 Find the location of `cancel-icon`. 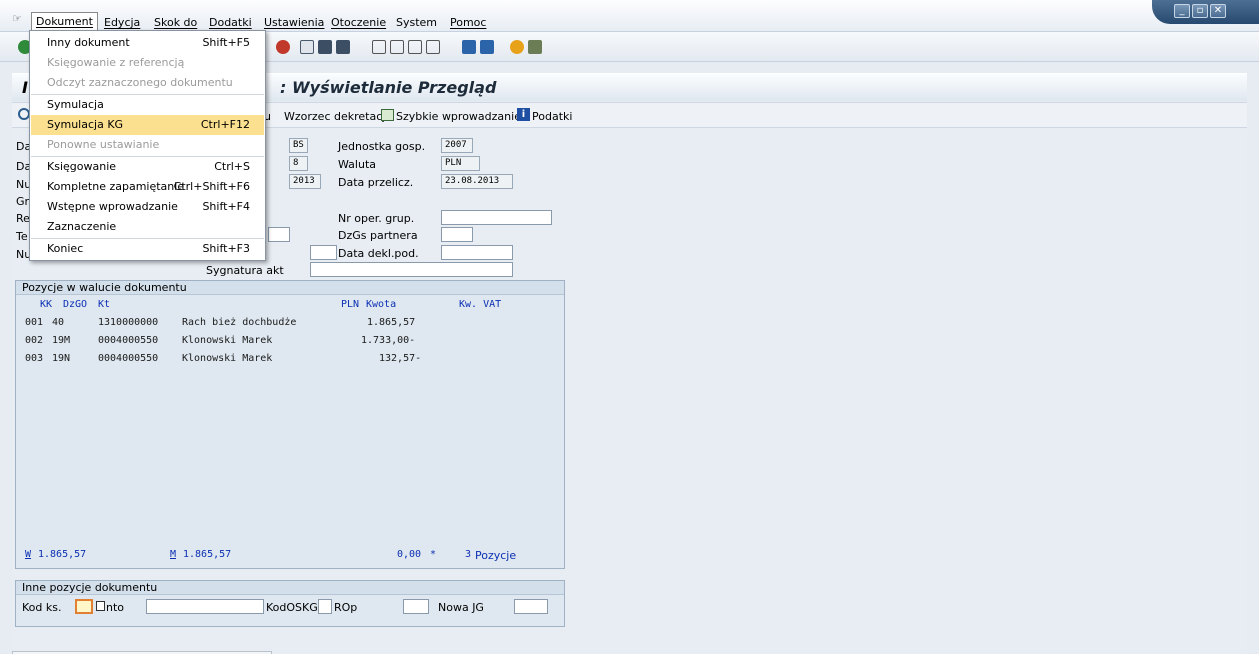

cancel-icon is located at coordinates (283, 47).